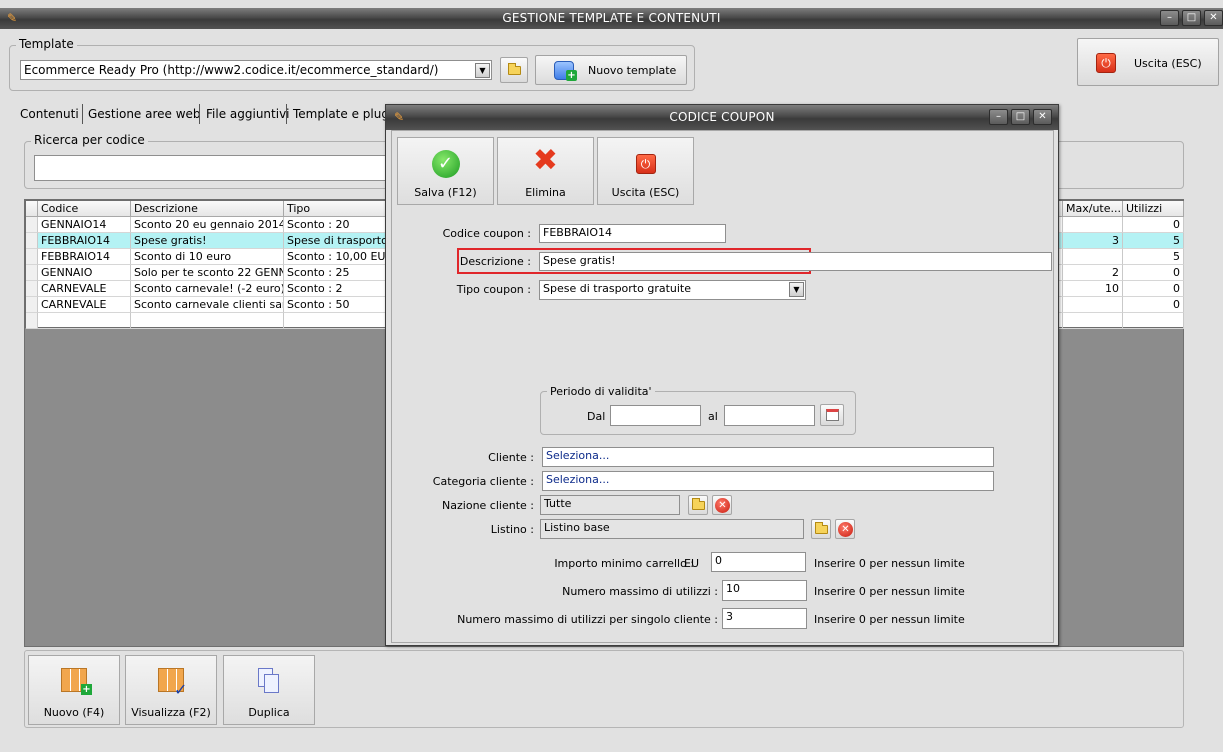 This screenshot has height=752, width=1223. Describe the element at coordinates (764, 618) in the screenshot. I see `max-uses-per-customer-input: 3` at that location.